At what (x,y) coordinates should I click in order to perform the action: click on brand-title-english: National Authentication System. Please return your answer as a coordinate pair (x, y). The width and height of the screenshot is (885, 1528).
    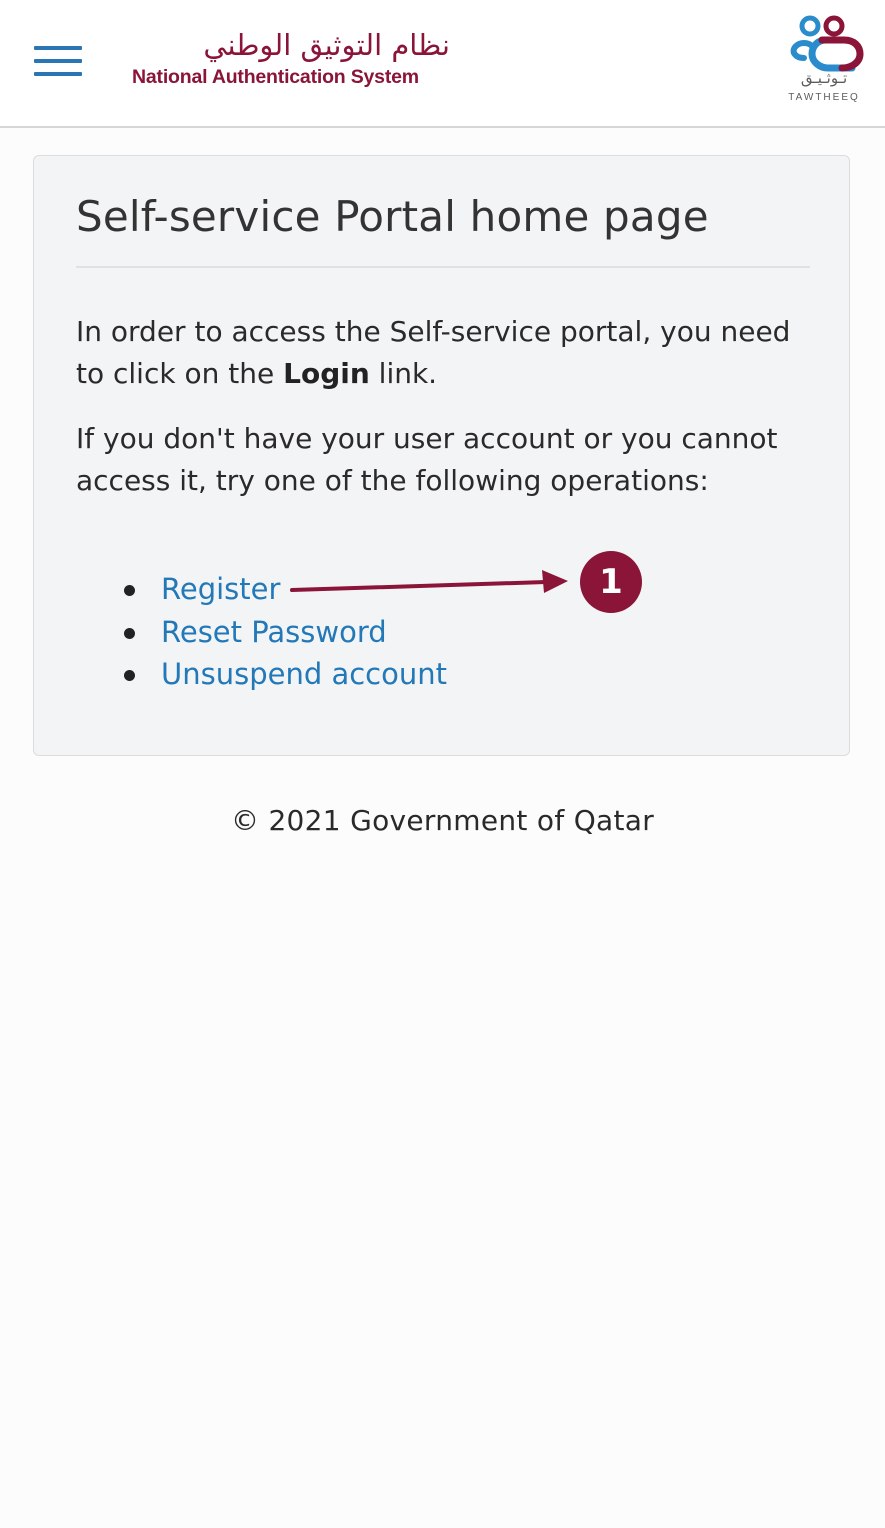
    Looking at the image, I should click on (275, 77).